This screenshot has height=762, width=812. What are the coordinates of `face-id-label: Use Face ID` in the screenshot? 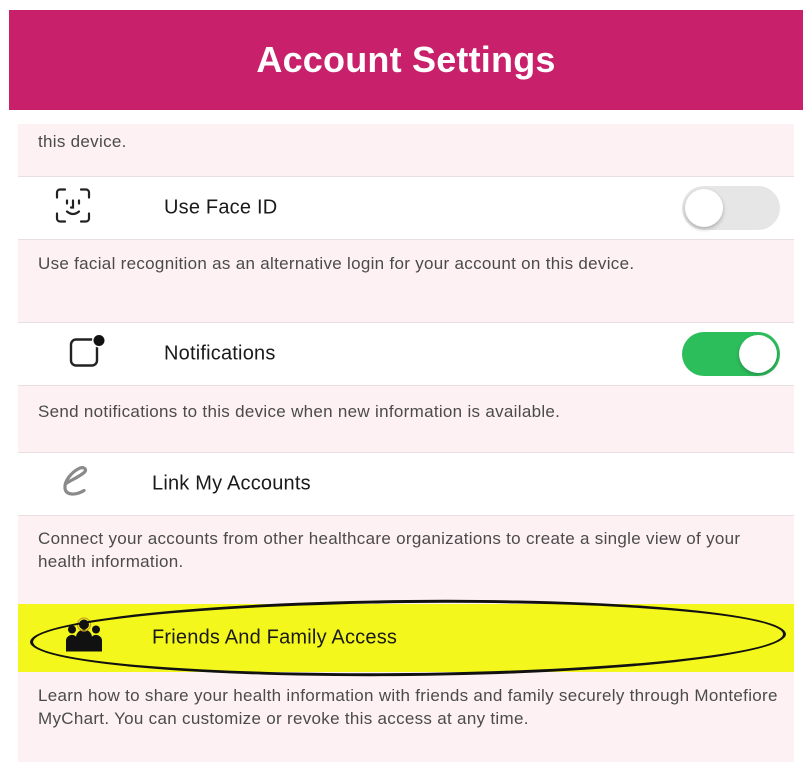 It's located at (221, 207).